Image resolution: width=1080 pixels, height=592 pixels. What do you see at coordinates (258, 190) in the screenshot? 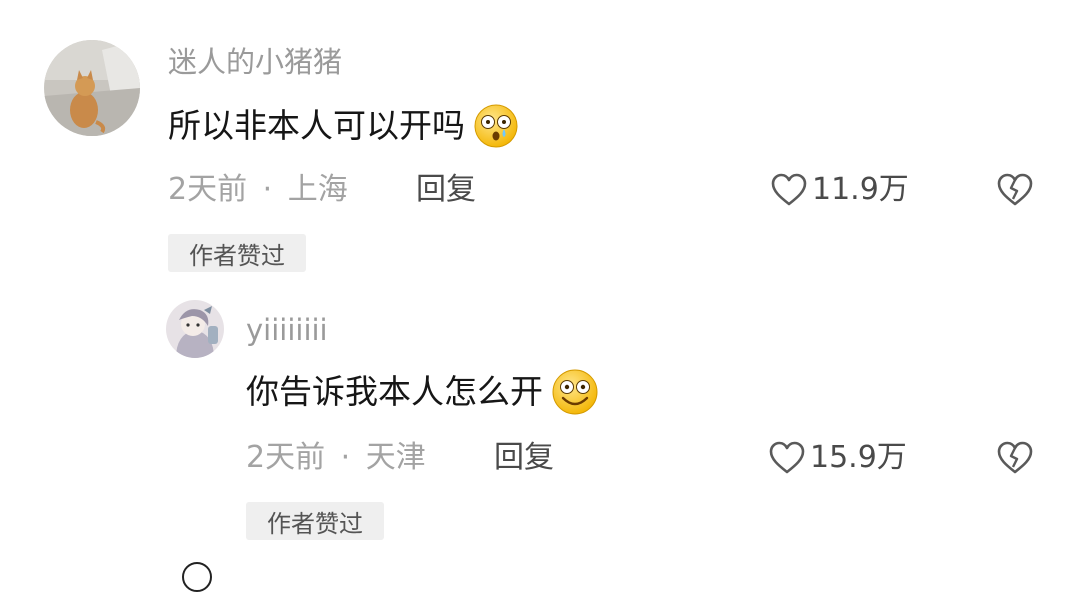
I see `comment-meta: 2天前 · 上海` at bounding box center [258, 190].